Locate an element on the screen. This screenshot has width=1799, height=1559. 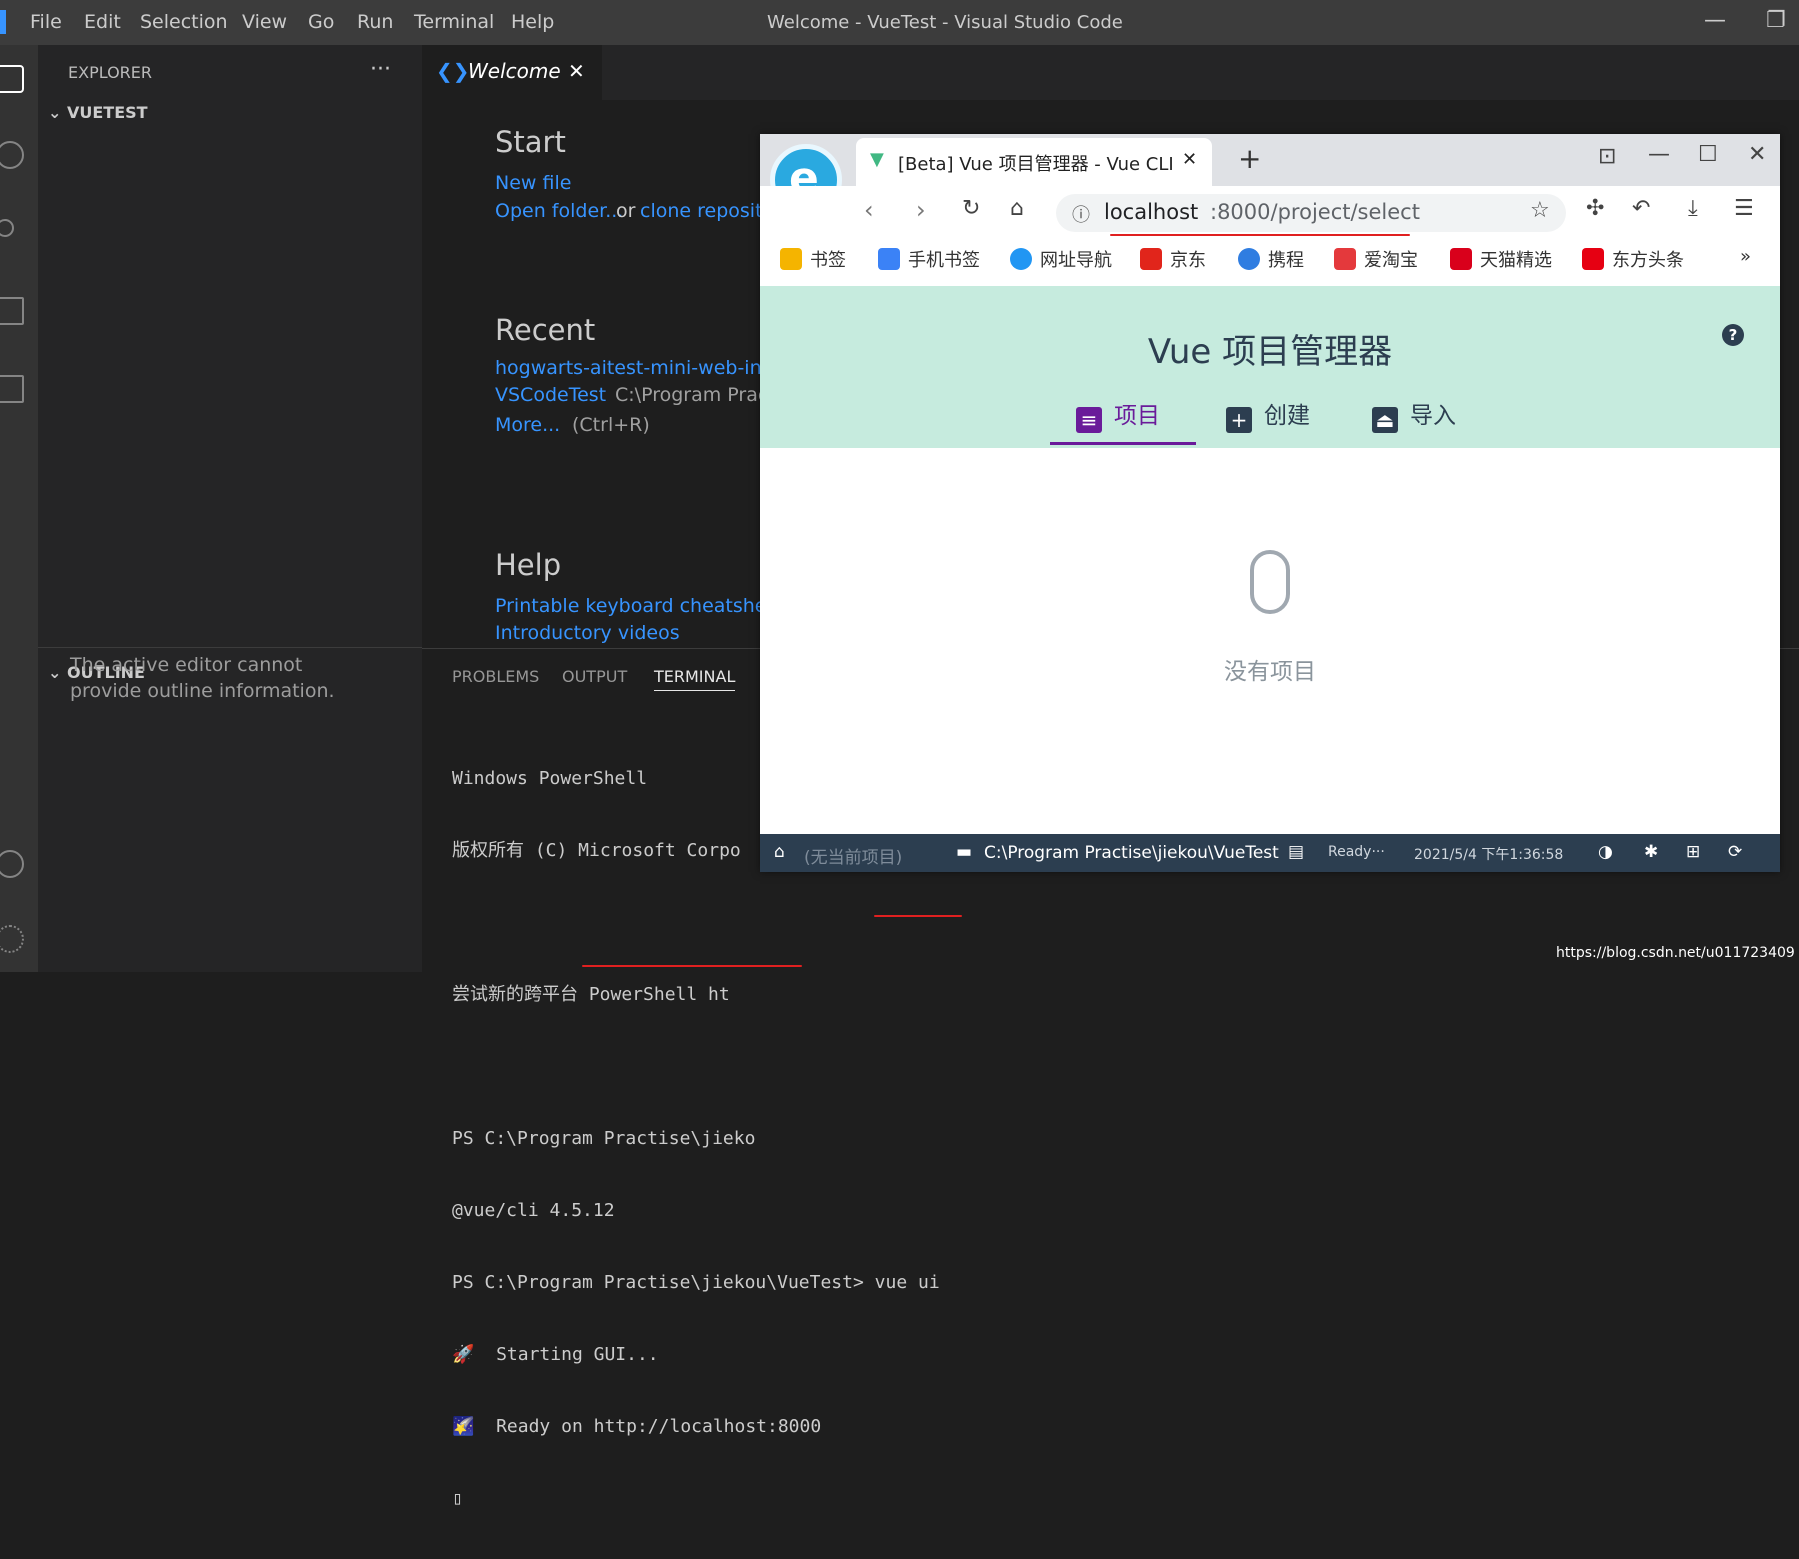
menu-edit: Edit is located at coordinates (102, 22).